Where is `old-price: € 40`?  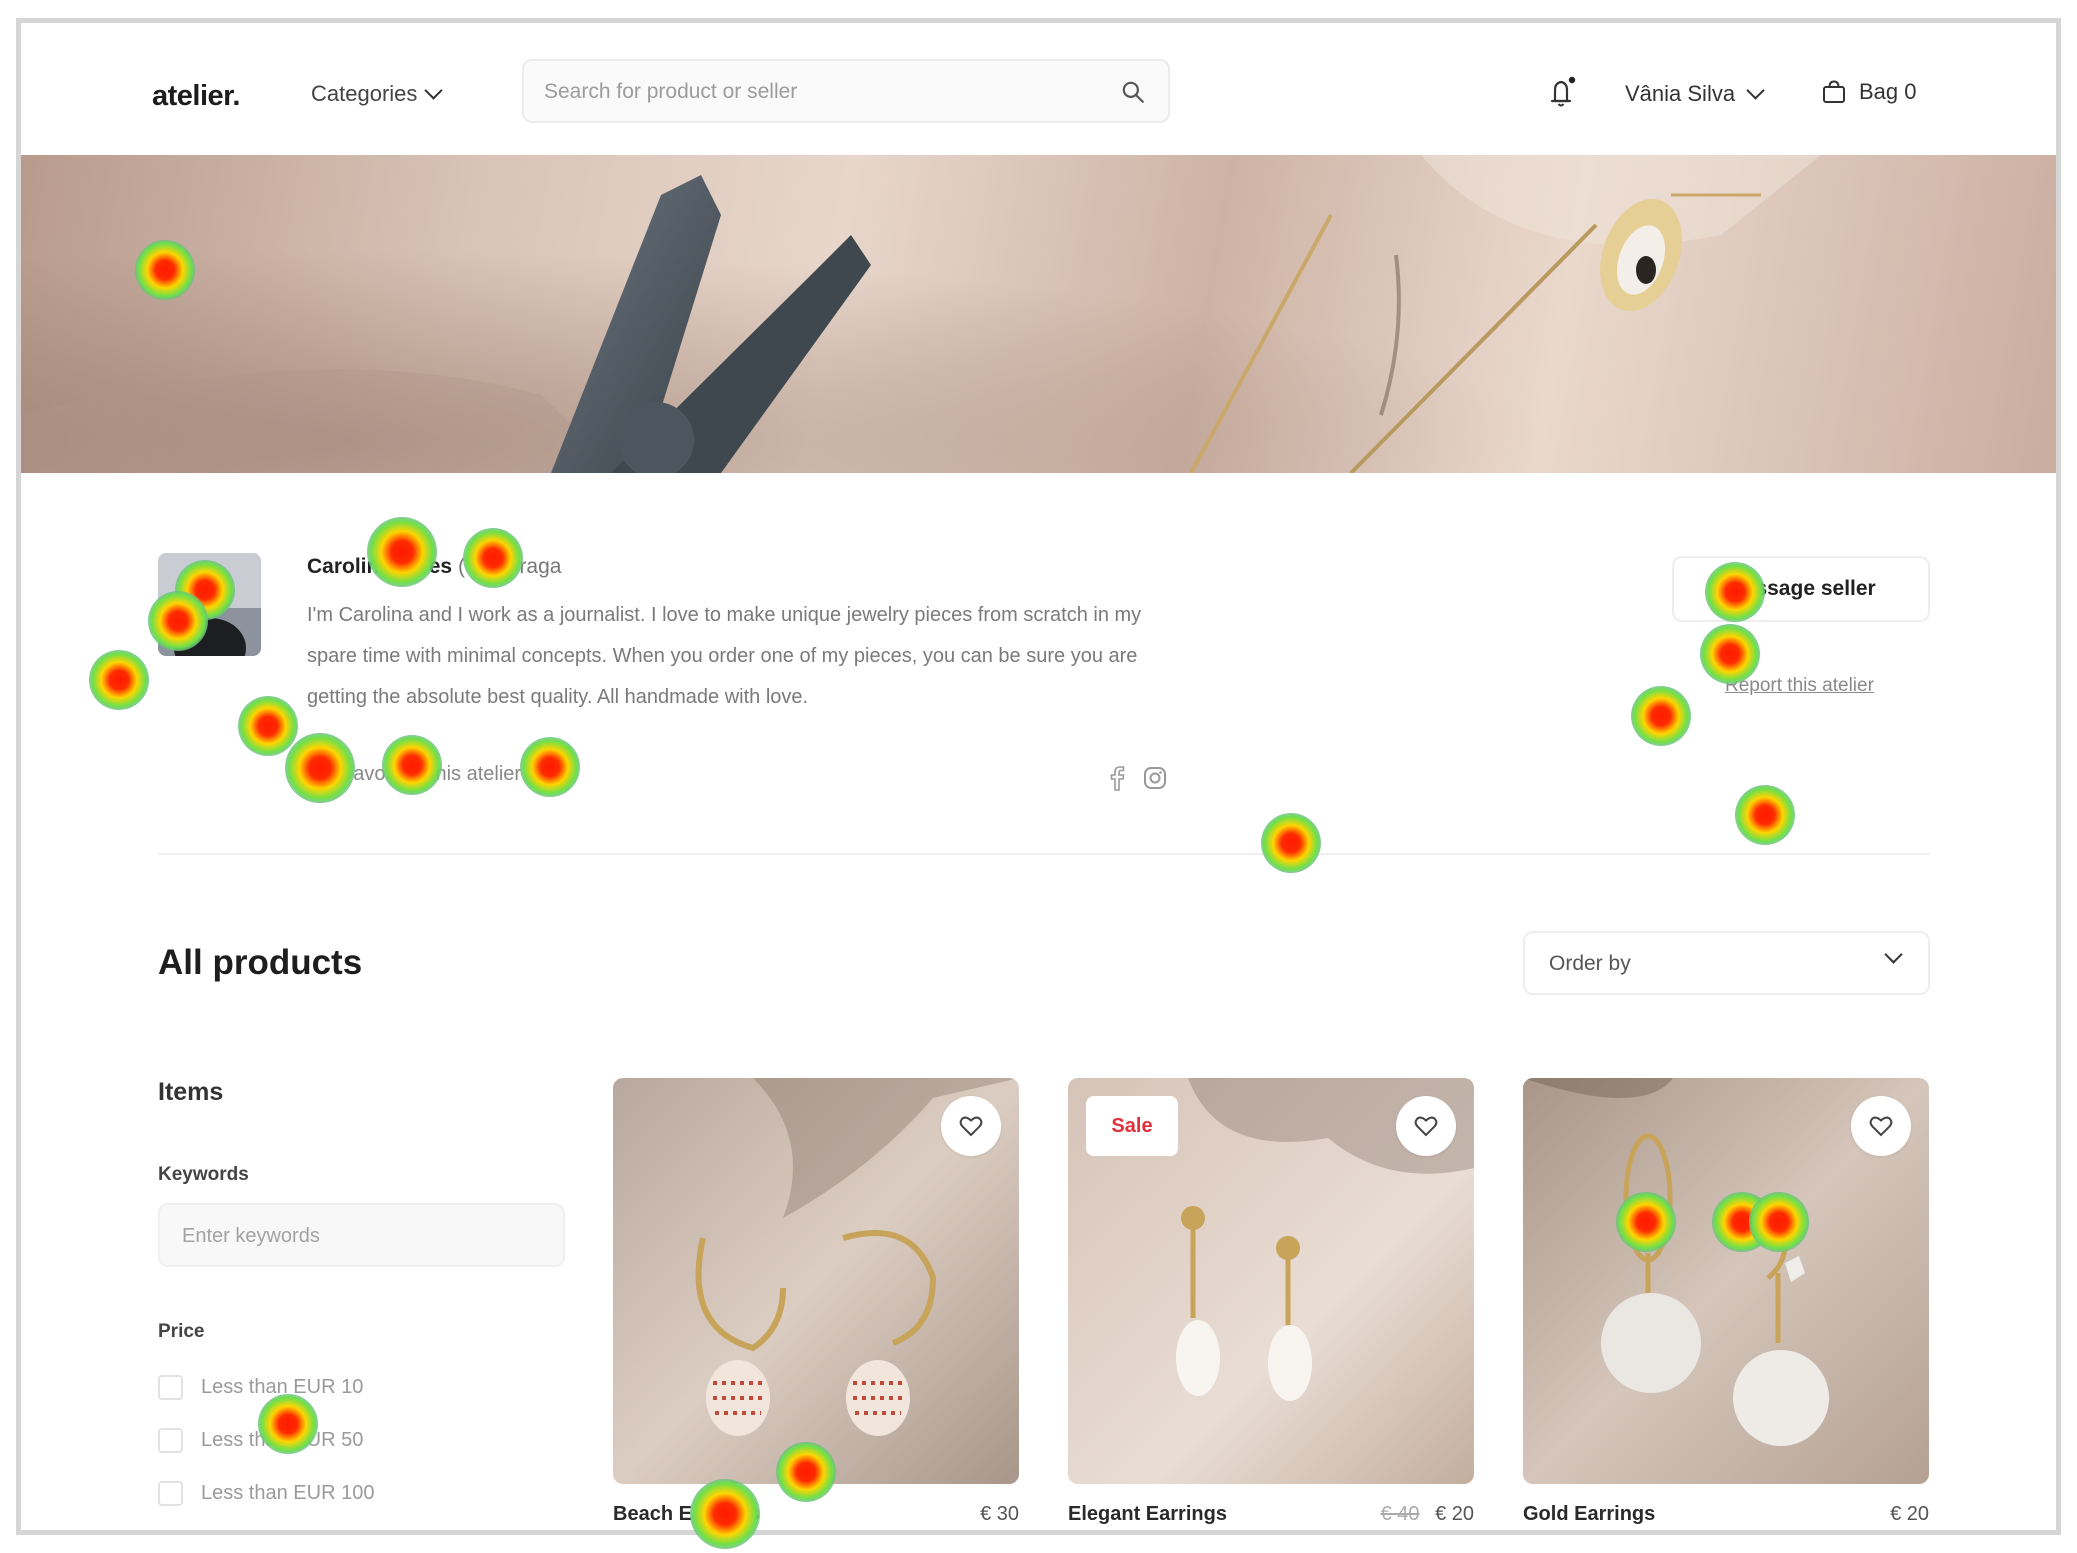
old-price: € 40 is located at coordinates (1400, 1514).